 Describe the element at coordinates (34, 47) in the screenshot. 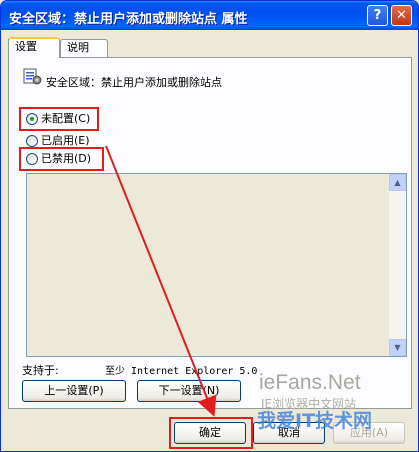

I see `tab-settings: 设置` at that location.